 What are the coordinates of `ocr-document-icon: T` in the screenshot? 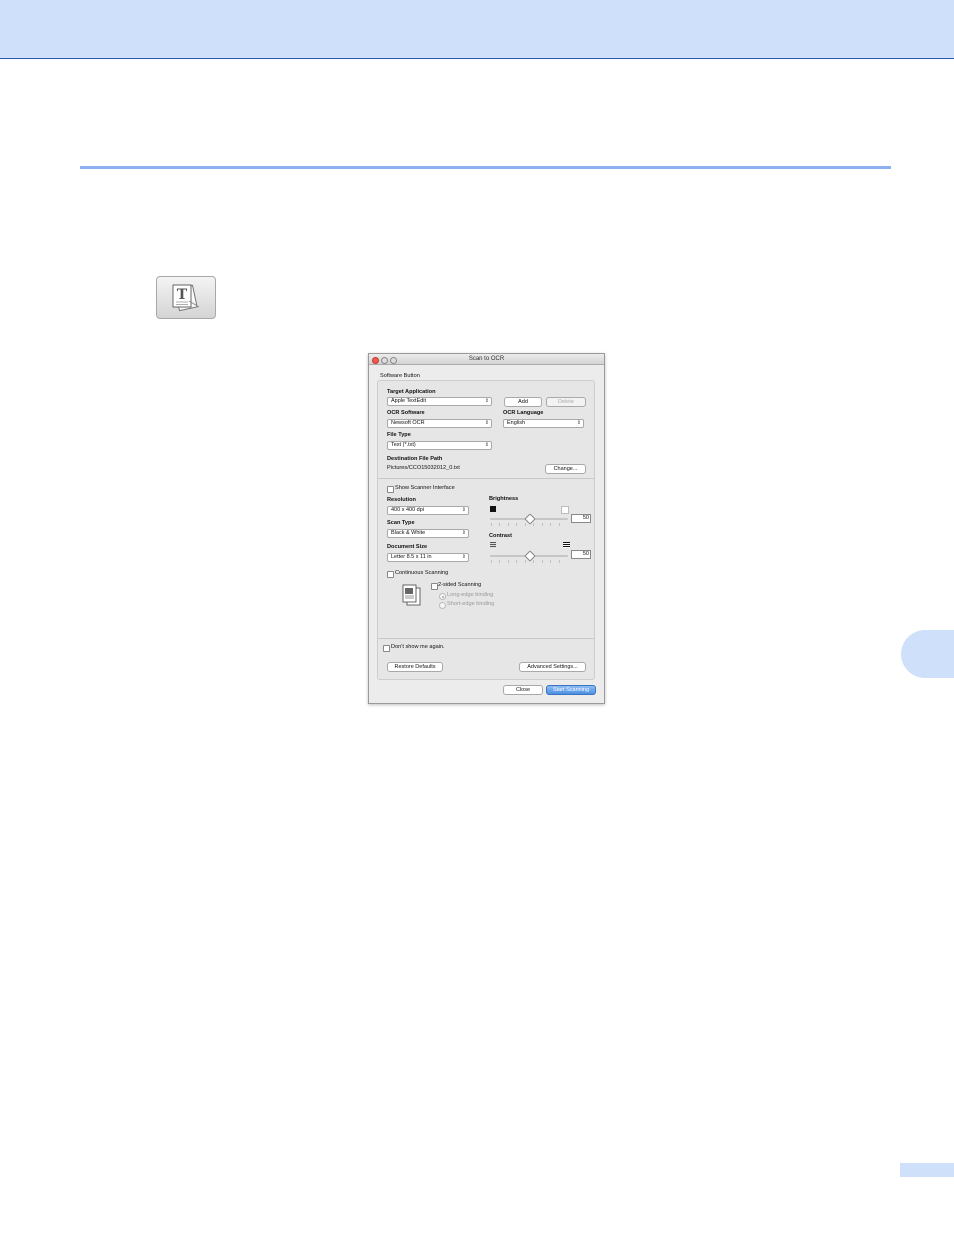 It's located at (186, 298).